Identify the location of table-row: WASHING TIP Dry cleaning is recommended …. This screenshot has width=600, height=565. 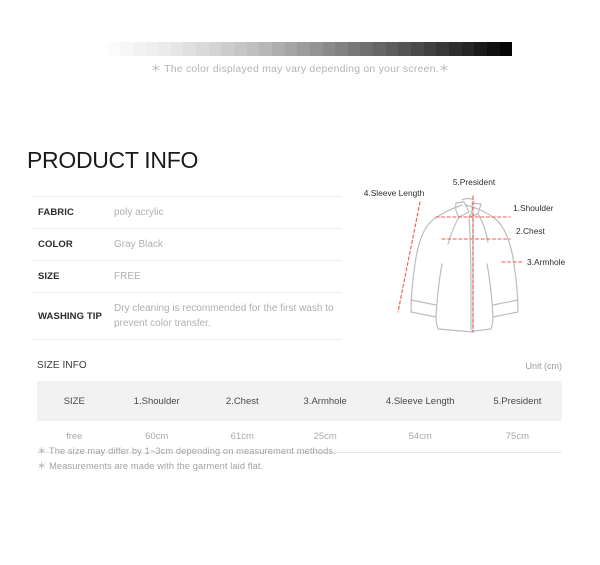
(187, 316).